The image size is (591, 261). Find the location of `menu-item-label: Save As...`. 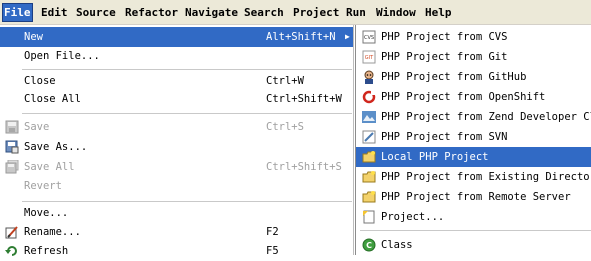

menu-item-label: Save As... is located at coordinates (56, 147).